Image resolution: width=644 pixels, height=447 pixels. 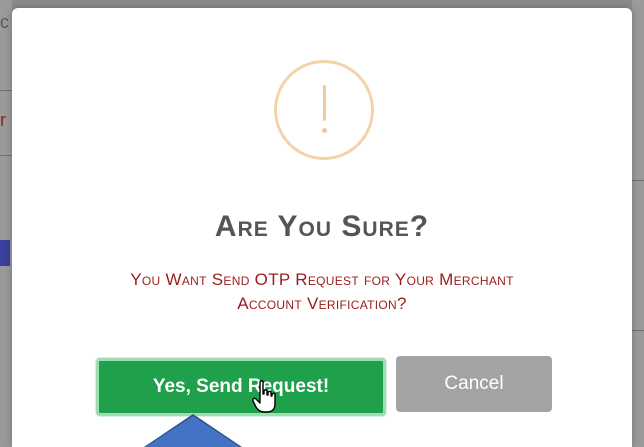 What do you see at coordinates (264, 396) in the screenshot?
I see `hand-pointer-cursor-icon` at bounding box center [264, 396].